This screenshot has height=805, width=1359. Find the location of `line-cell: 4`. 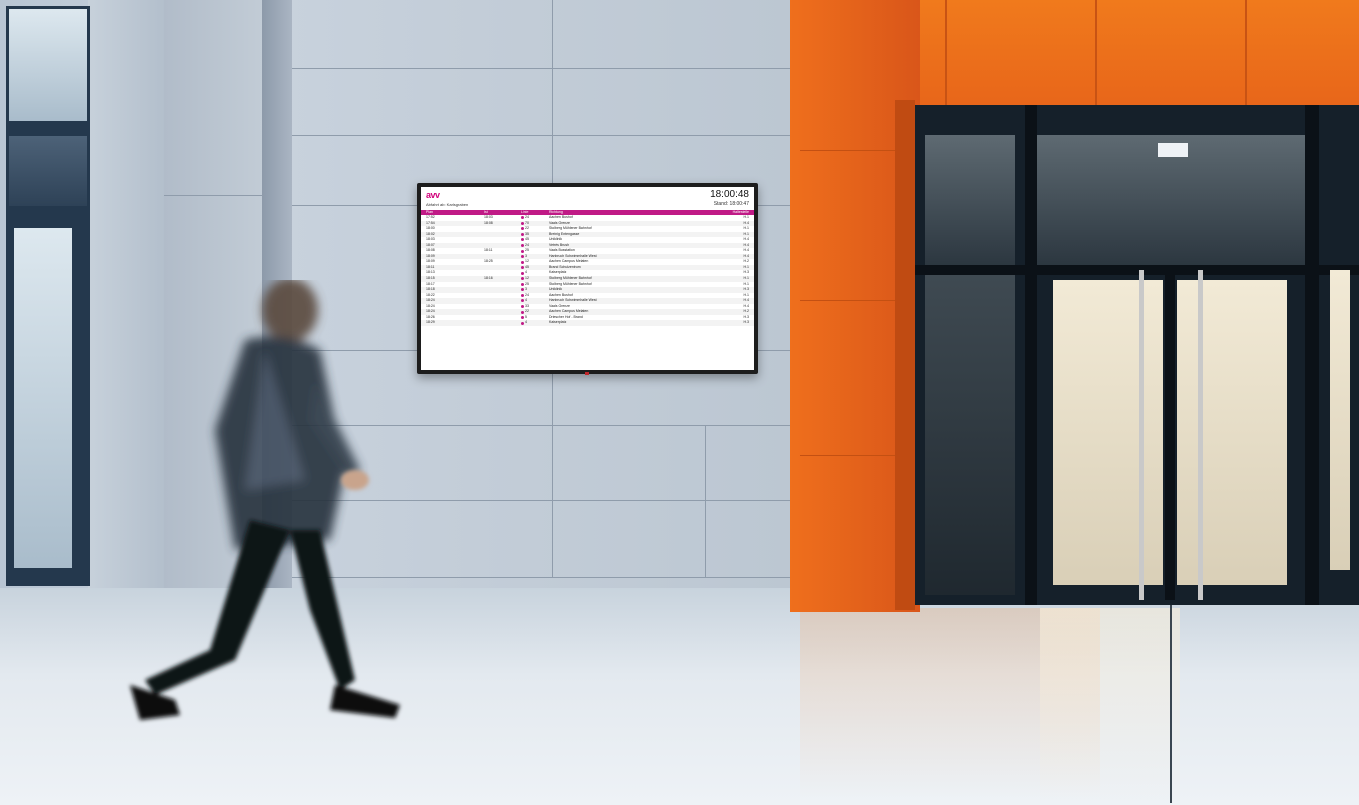

line-cell: 4 is located at coordinates (535, 323).